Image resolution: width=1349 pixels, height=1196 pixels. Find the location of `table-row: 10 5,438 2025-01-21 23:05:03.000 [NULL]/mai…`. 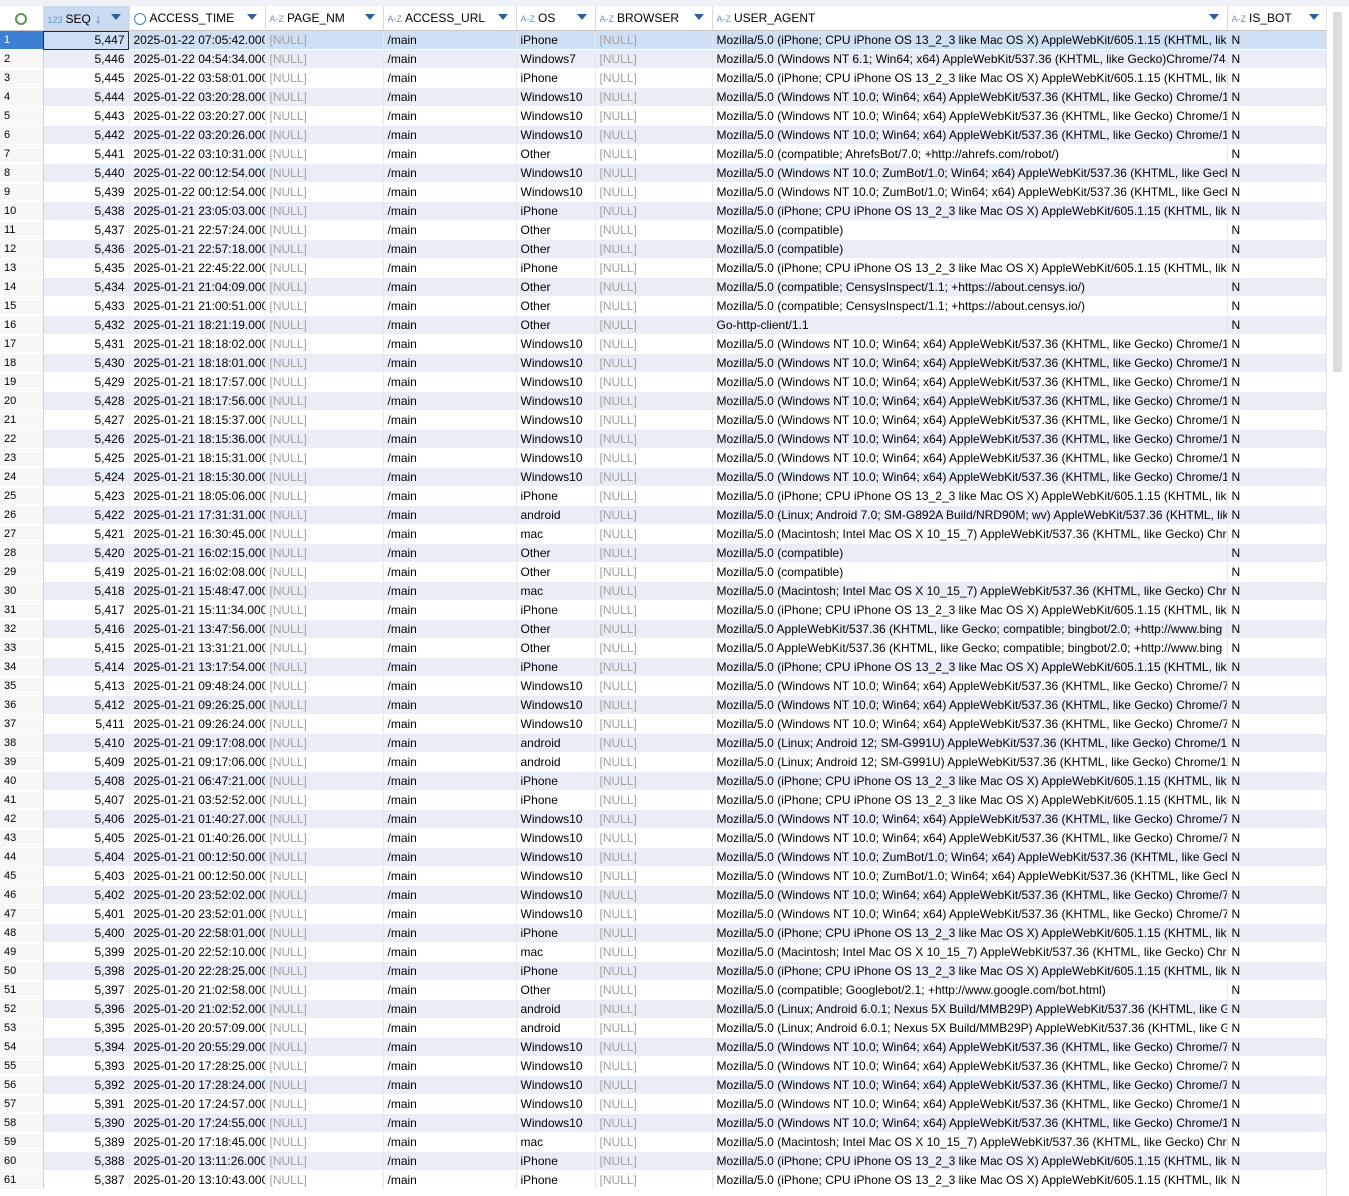

table-row: 10 5,438 2025-01-21 23:05:03.000 [NULL]/mai… is located at coordinates (664, 211).